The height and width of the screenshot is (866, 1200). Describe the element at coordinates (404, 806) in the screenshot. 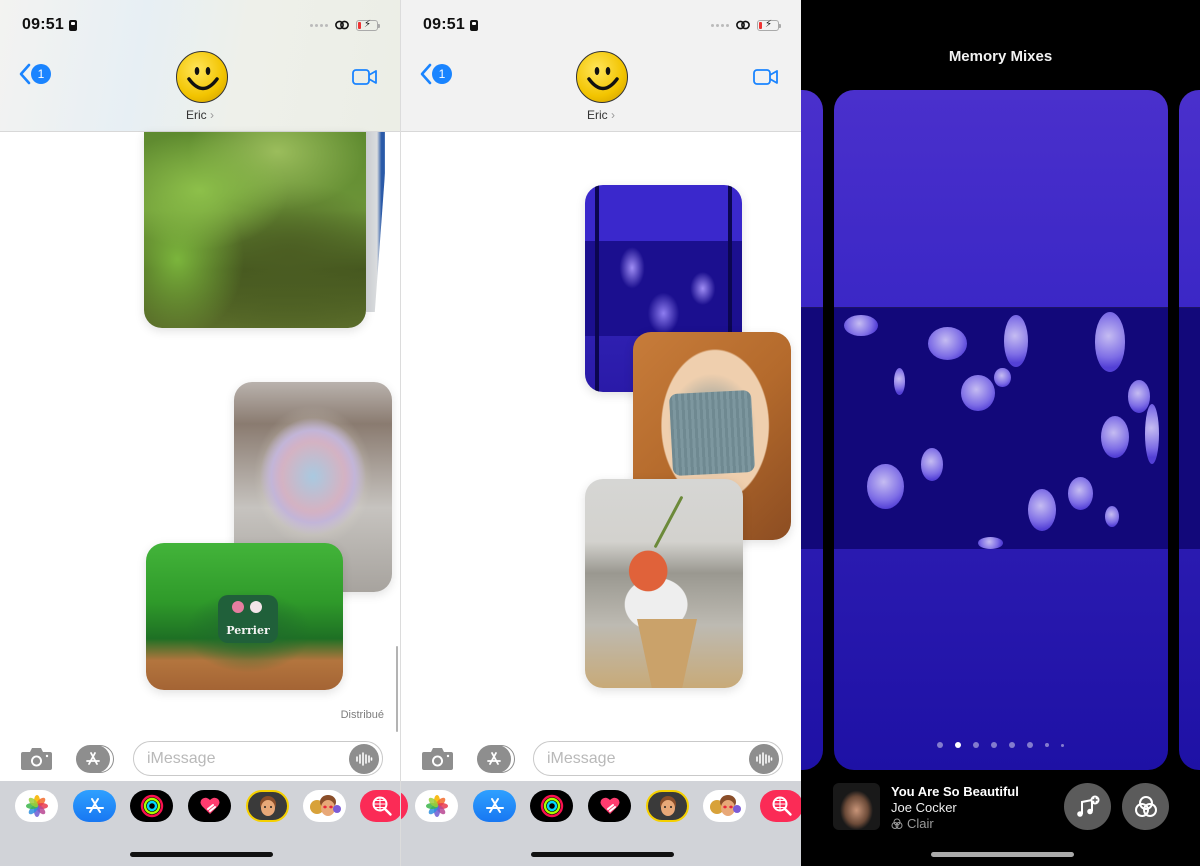

I see `app-images-partial` at that location.